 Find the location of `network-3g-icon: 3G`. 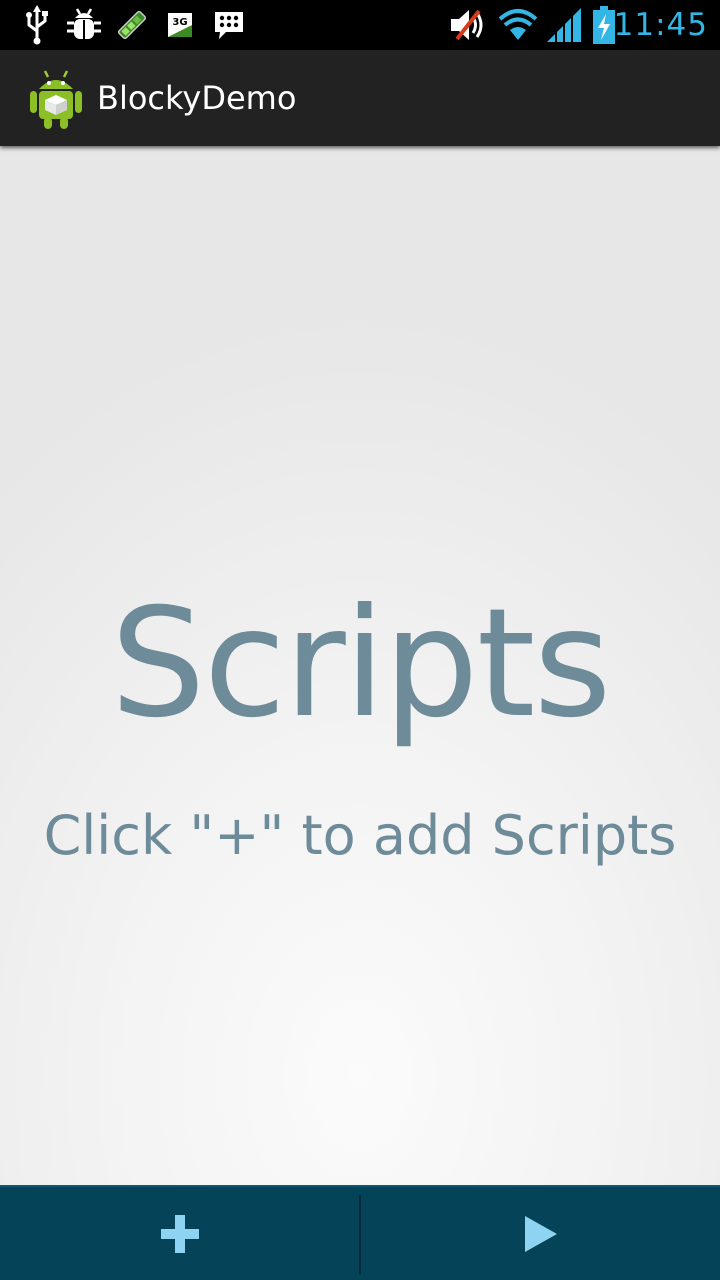

network-3g-icon: 3G is located at coordinates (180, 25).